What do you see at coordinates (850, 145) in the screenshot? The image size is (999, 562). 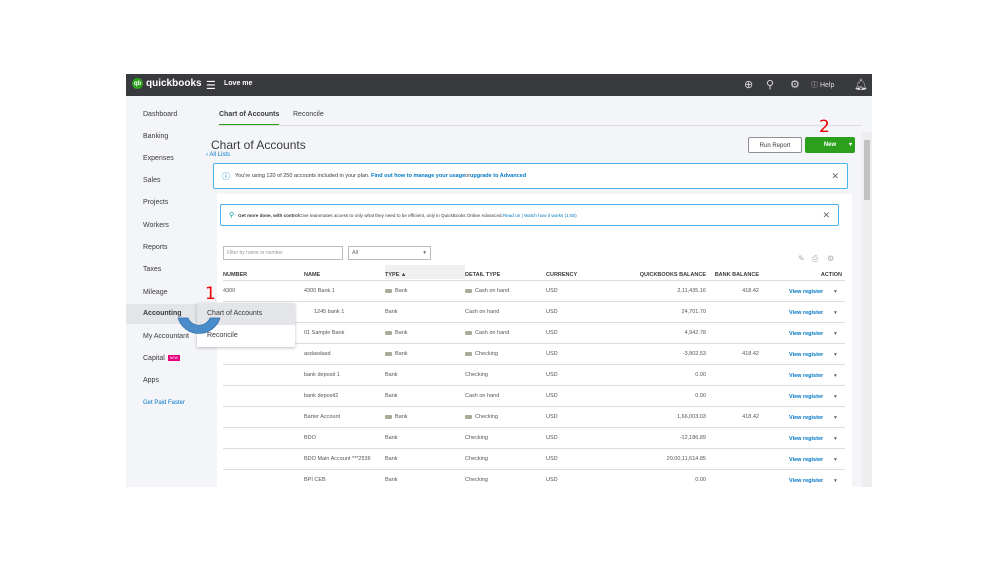 I see `new-dropdown-icon: ▾` at bounding box center [850, 145].